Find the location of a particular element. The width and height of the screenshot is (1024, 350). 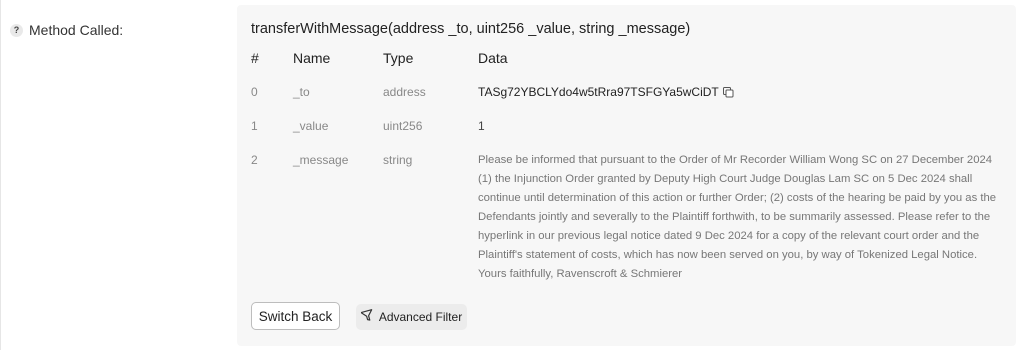

row-1-data: 1 is located at coordinates (481, 126).